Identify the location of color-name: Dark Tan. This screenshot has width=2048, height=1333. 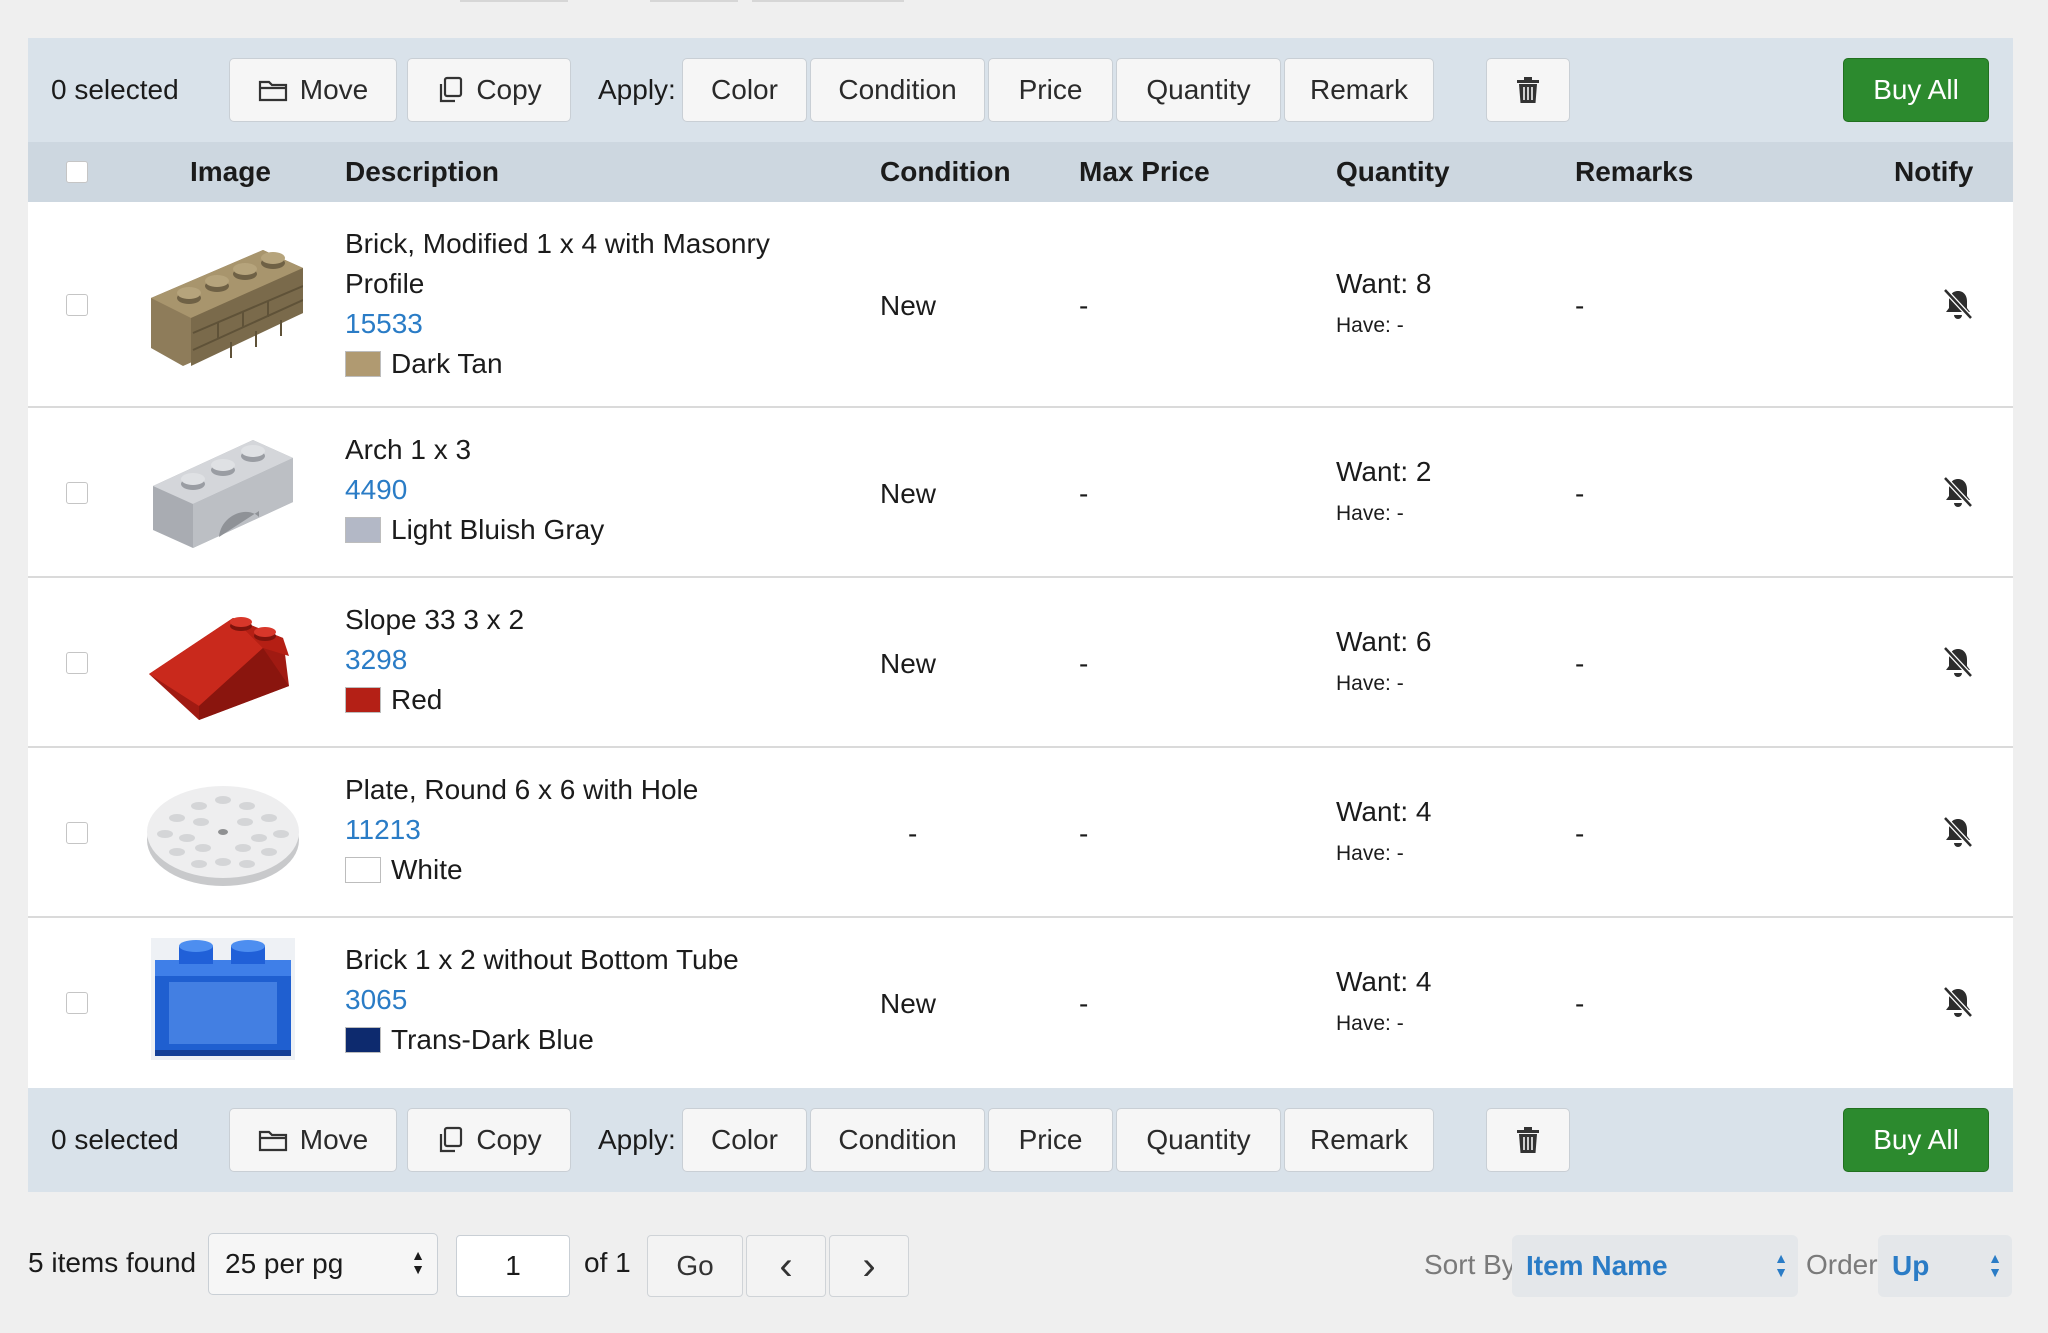
(447, 363).